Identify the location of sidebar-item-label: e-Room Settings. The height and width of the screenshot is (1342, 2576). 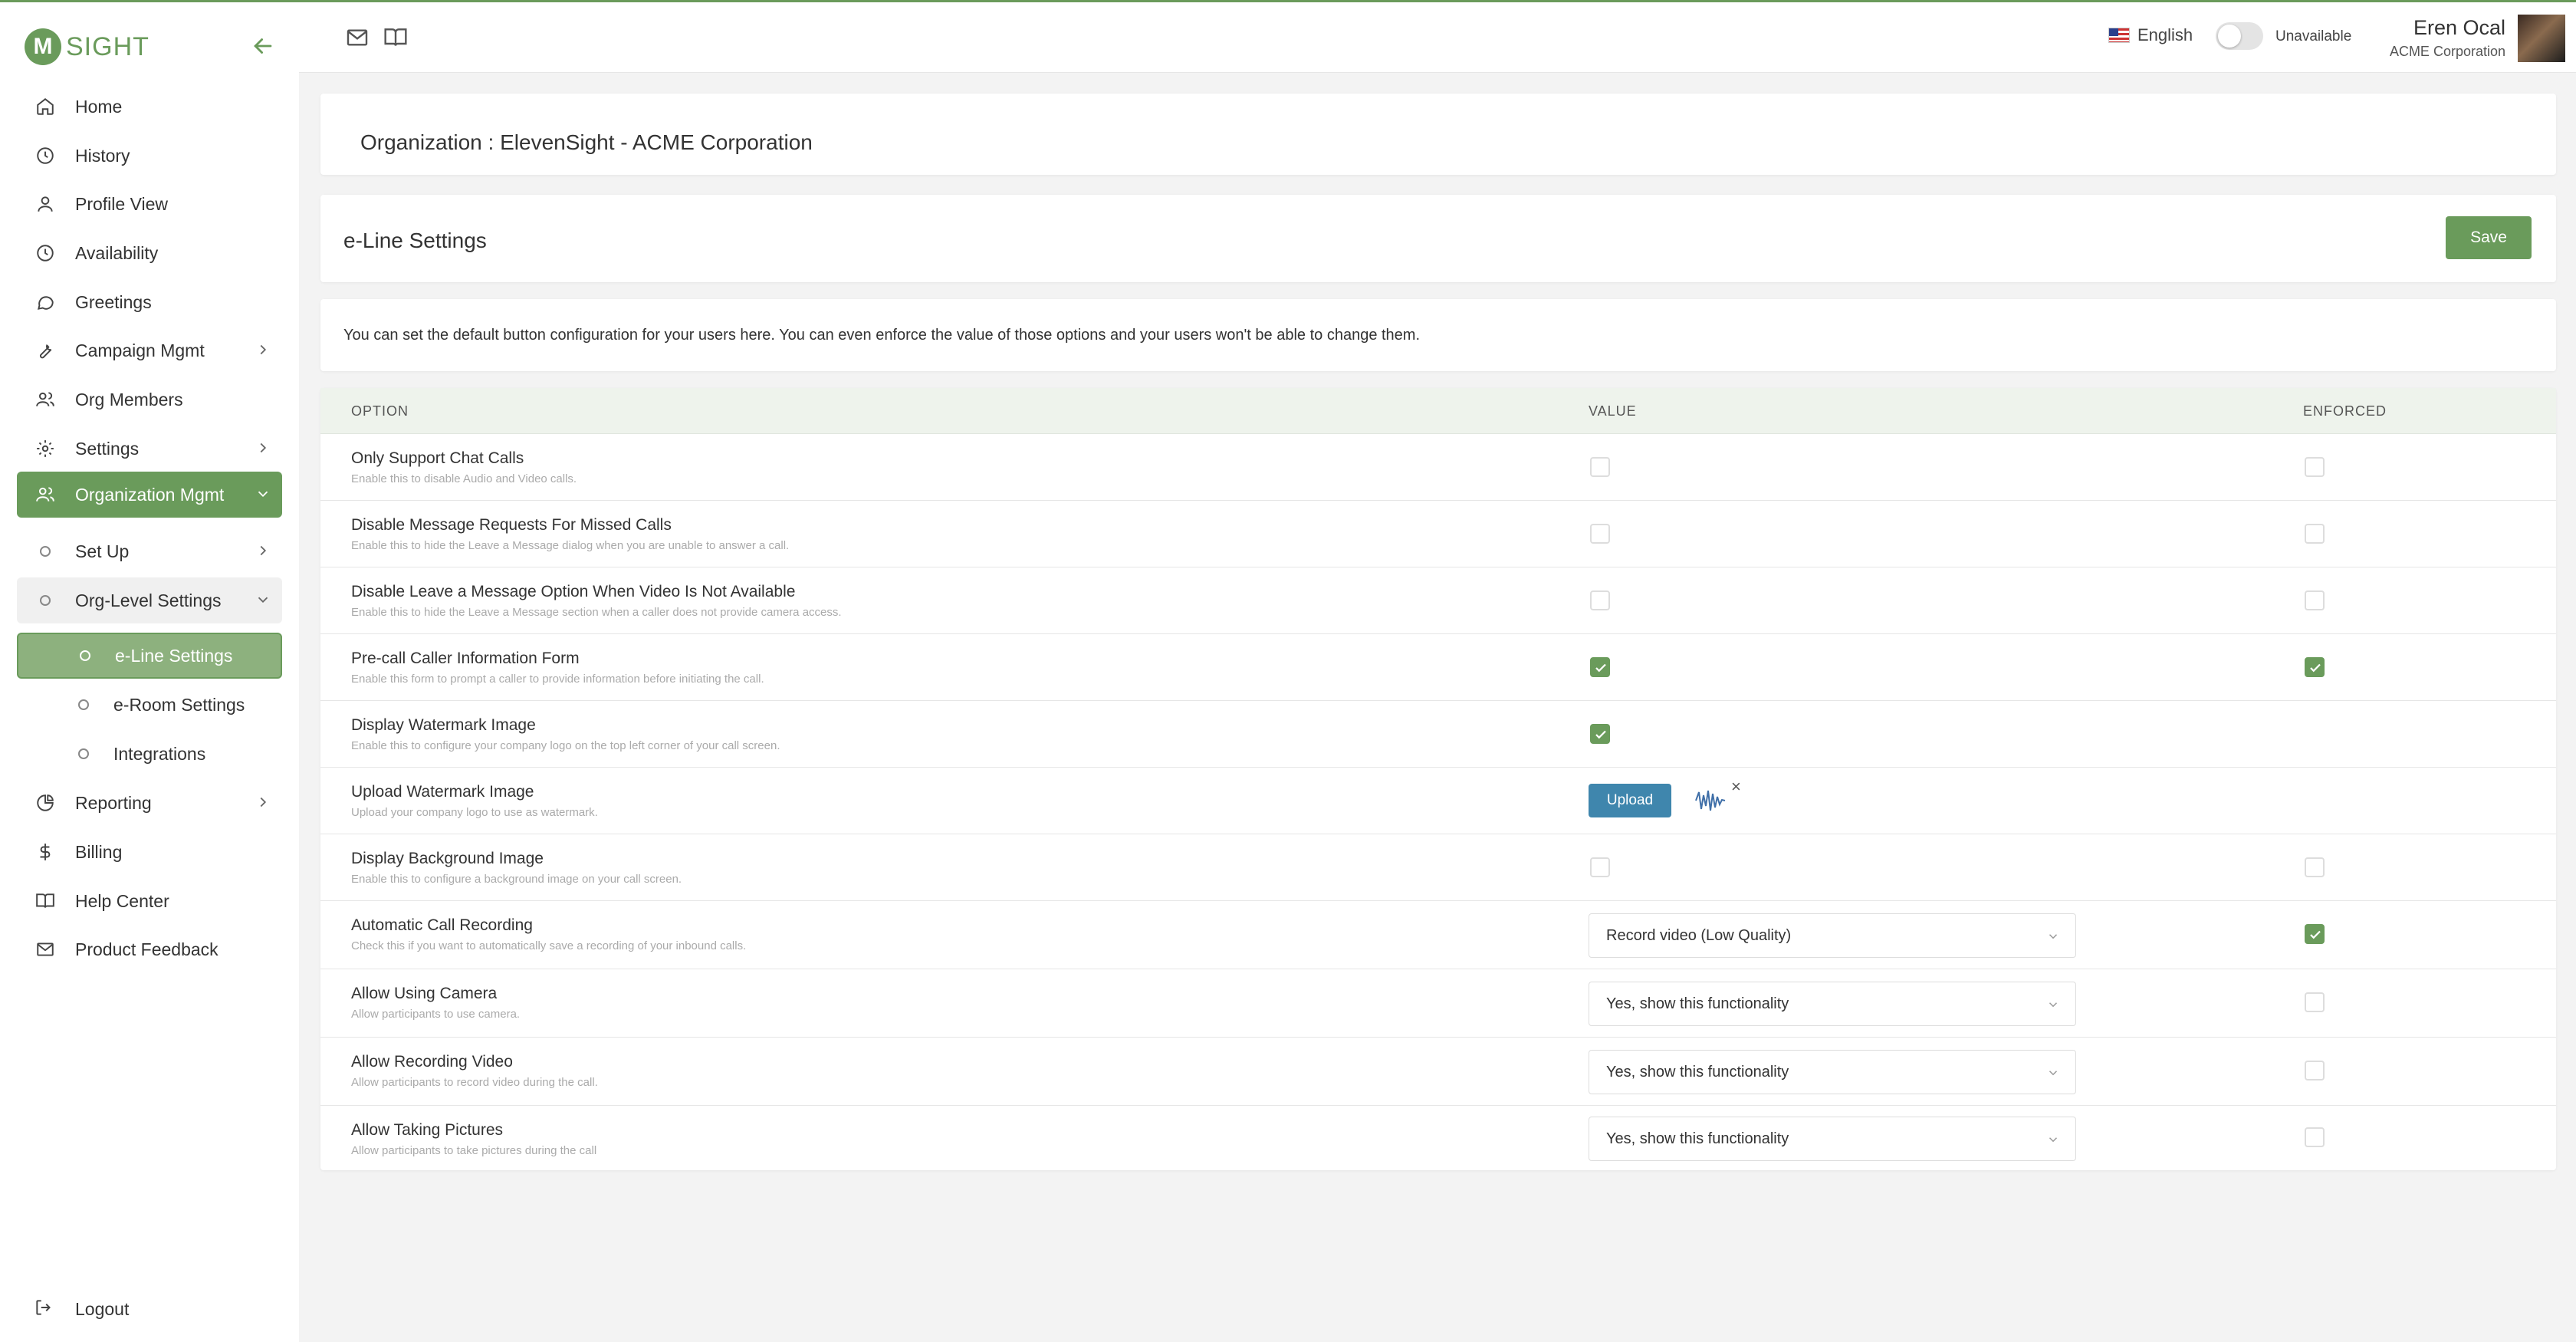
(179, 704).